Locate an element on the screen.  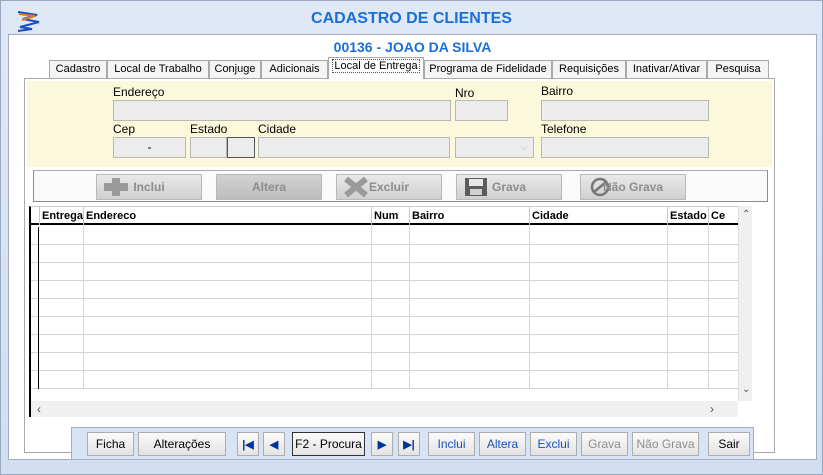
bairro-field is located at coordinates (625, 110).